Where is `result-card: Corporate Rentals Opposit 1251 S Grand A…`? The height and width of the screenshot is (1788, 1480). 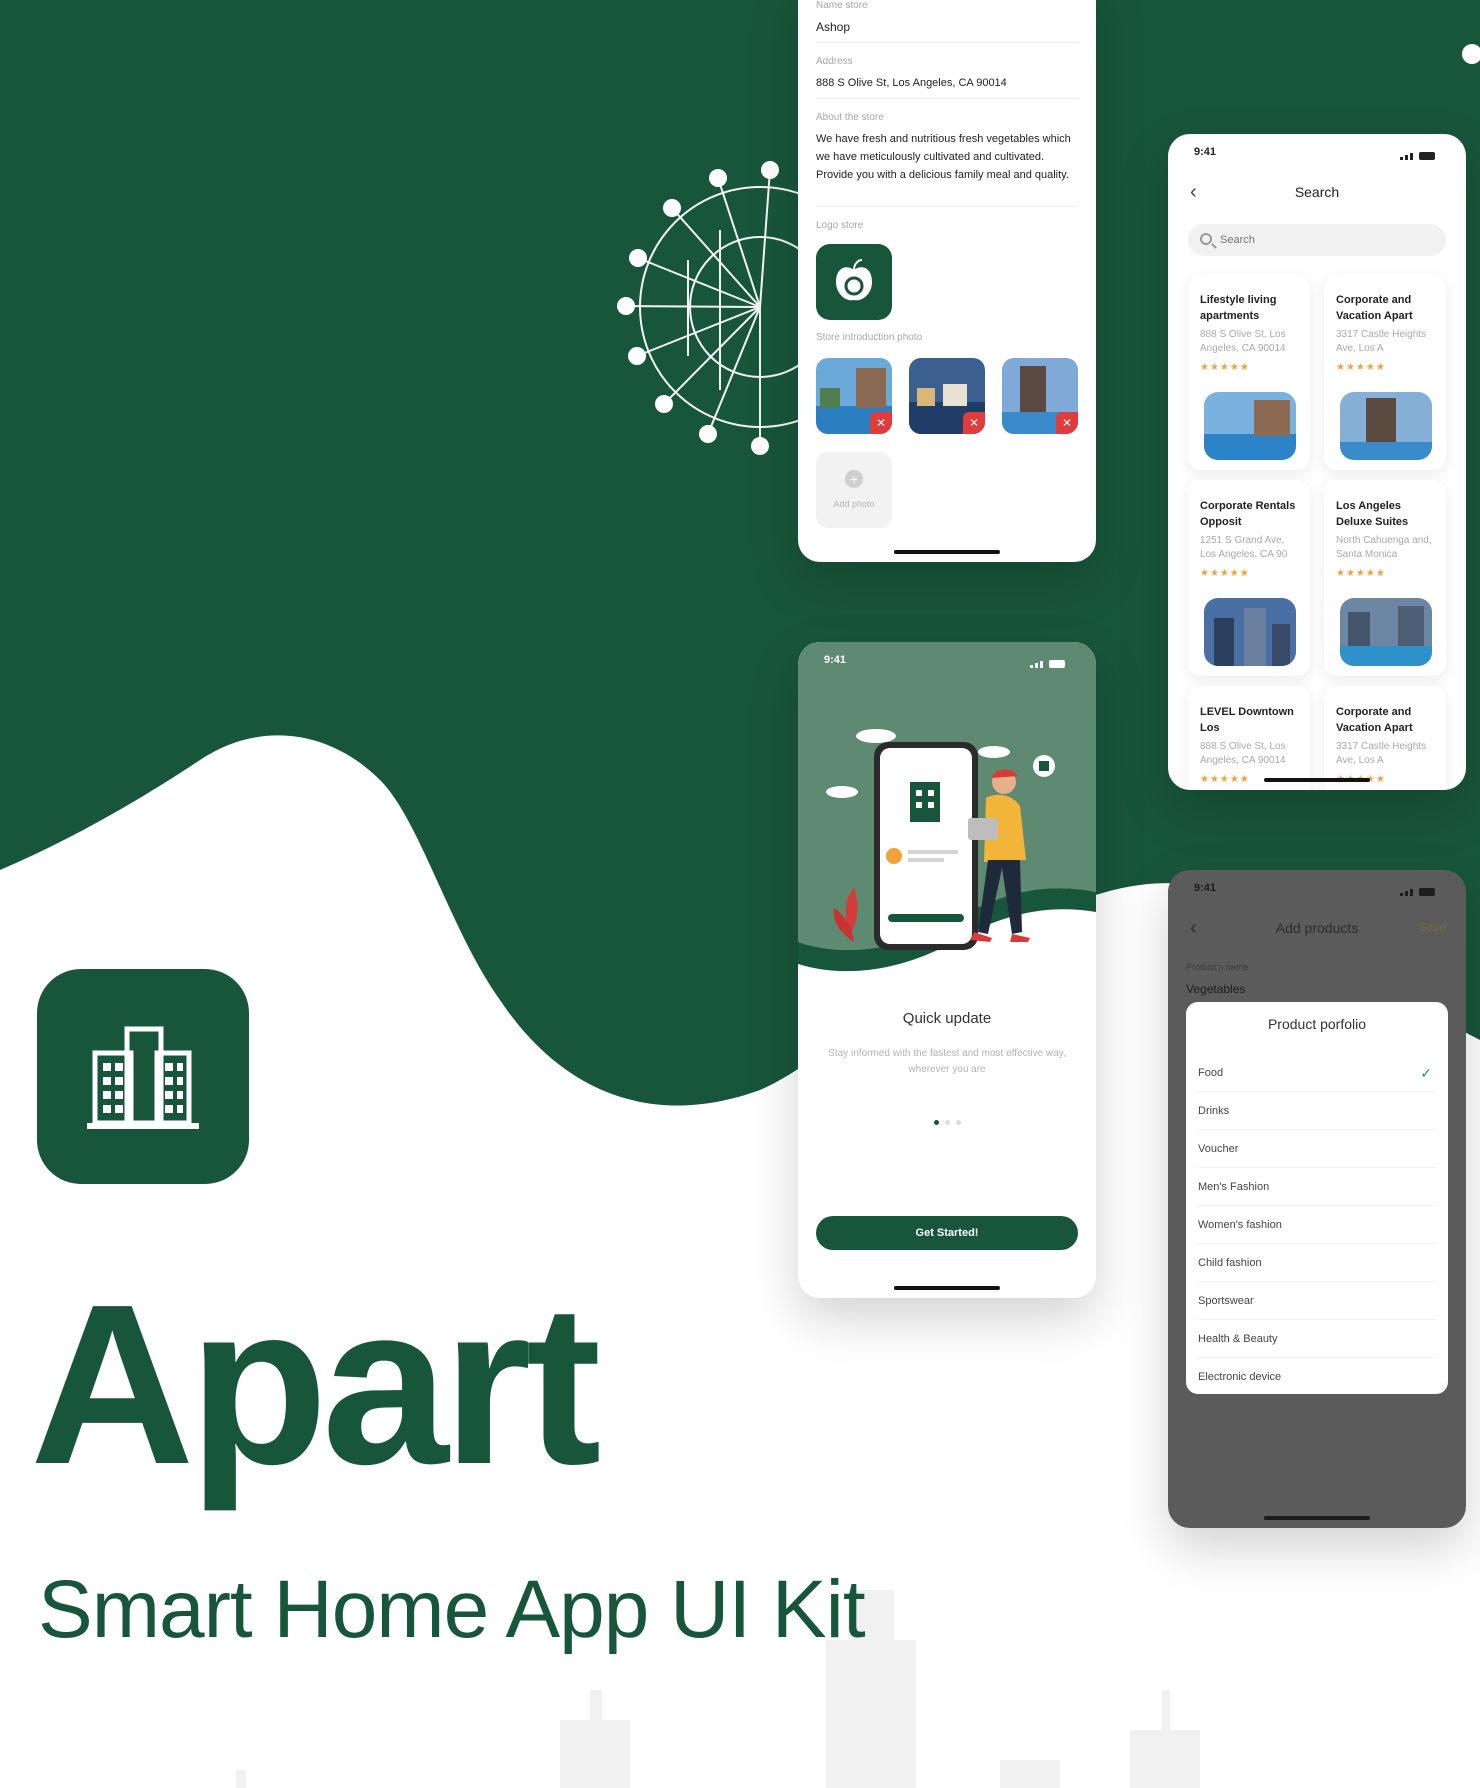 result-card: Corporate Rentals Opposit 1251 S Grand A… is located at coordinates (1249, 578).